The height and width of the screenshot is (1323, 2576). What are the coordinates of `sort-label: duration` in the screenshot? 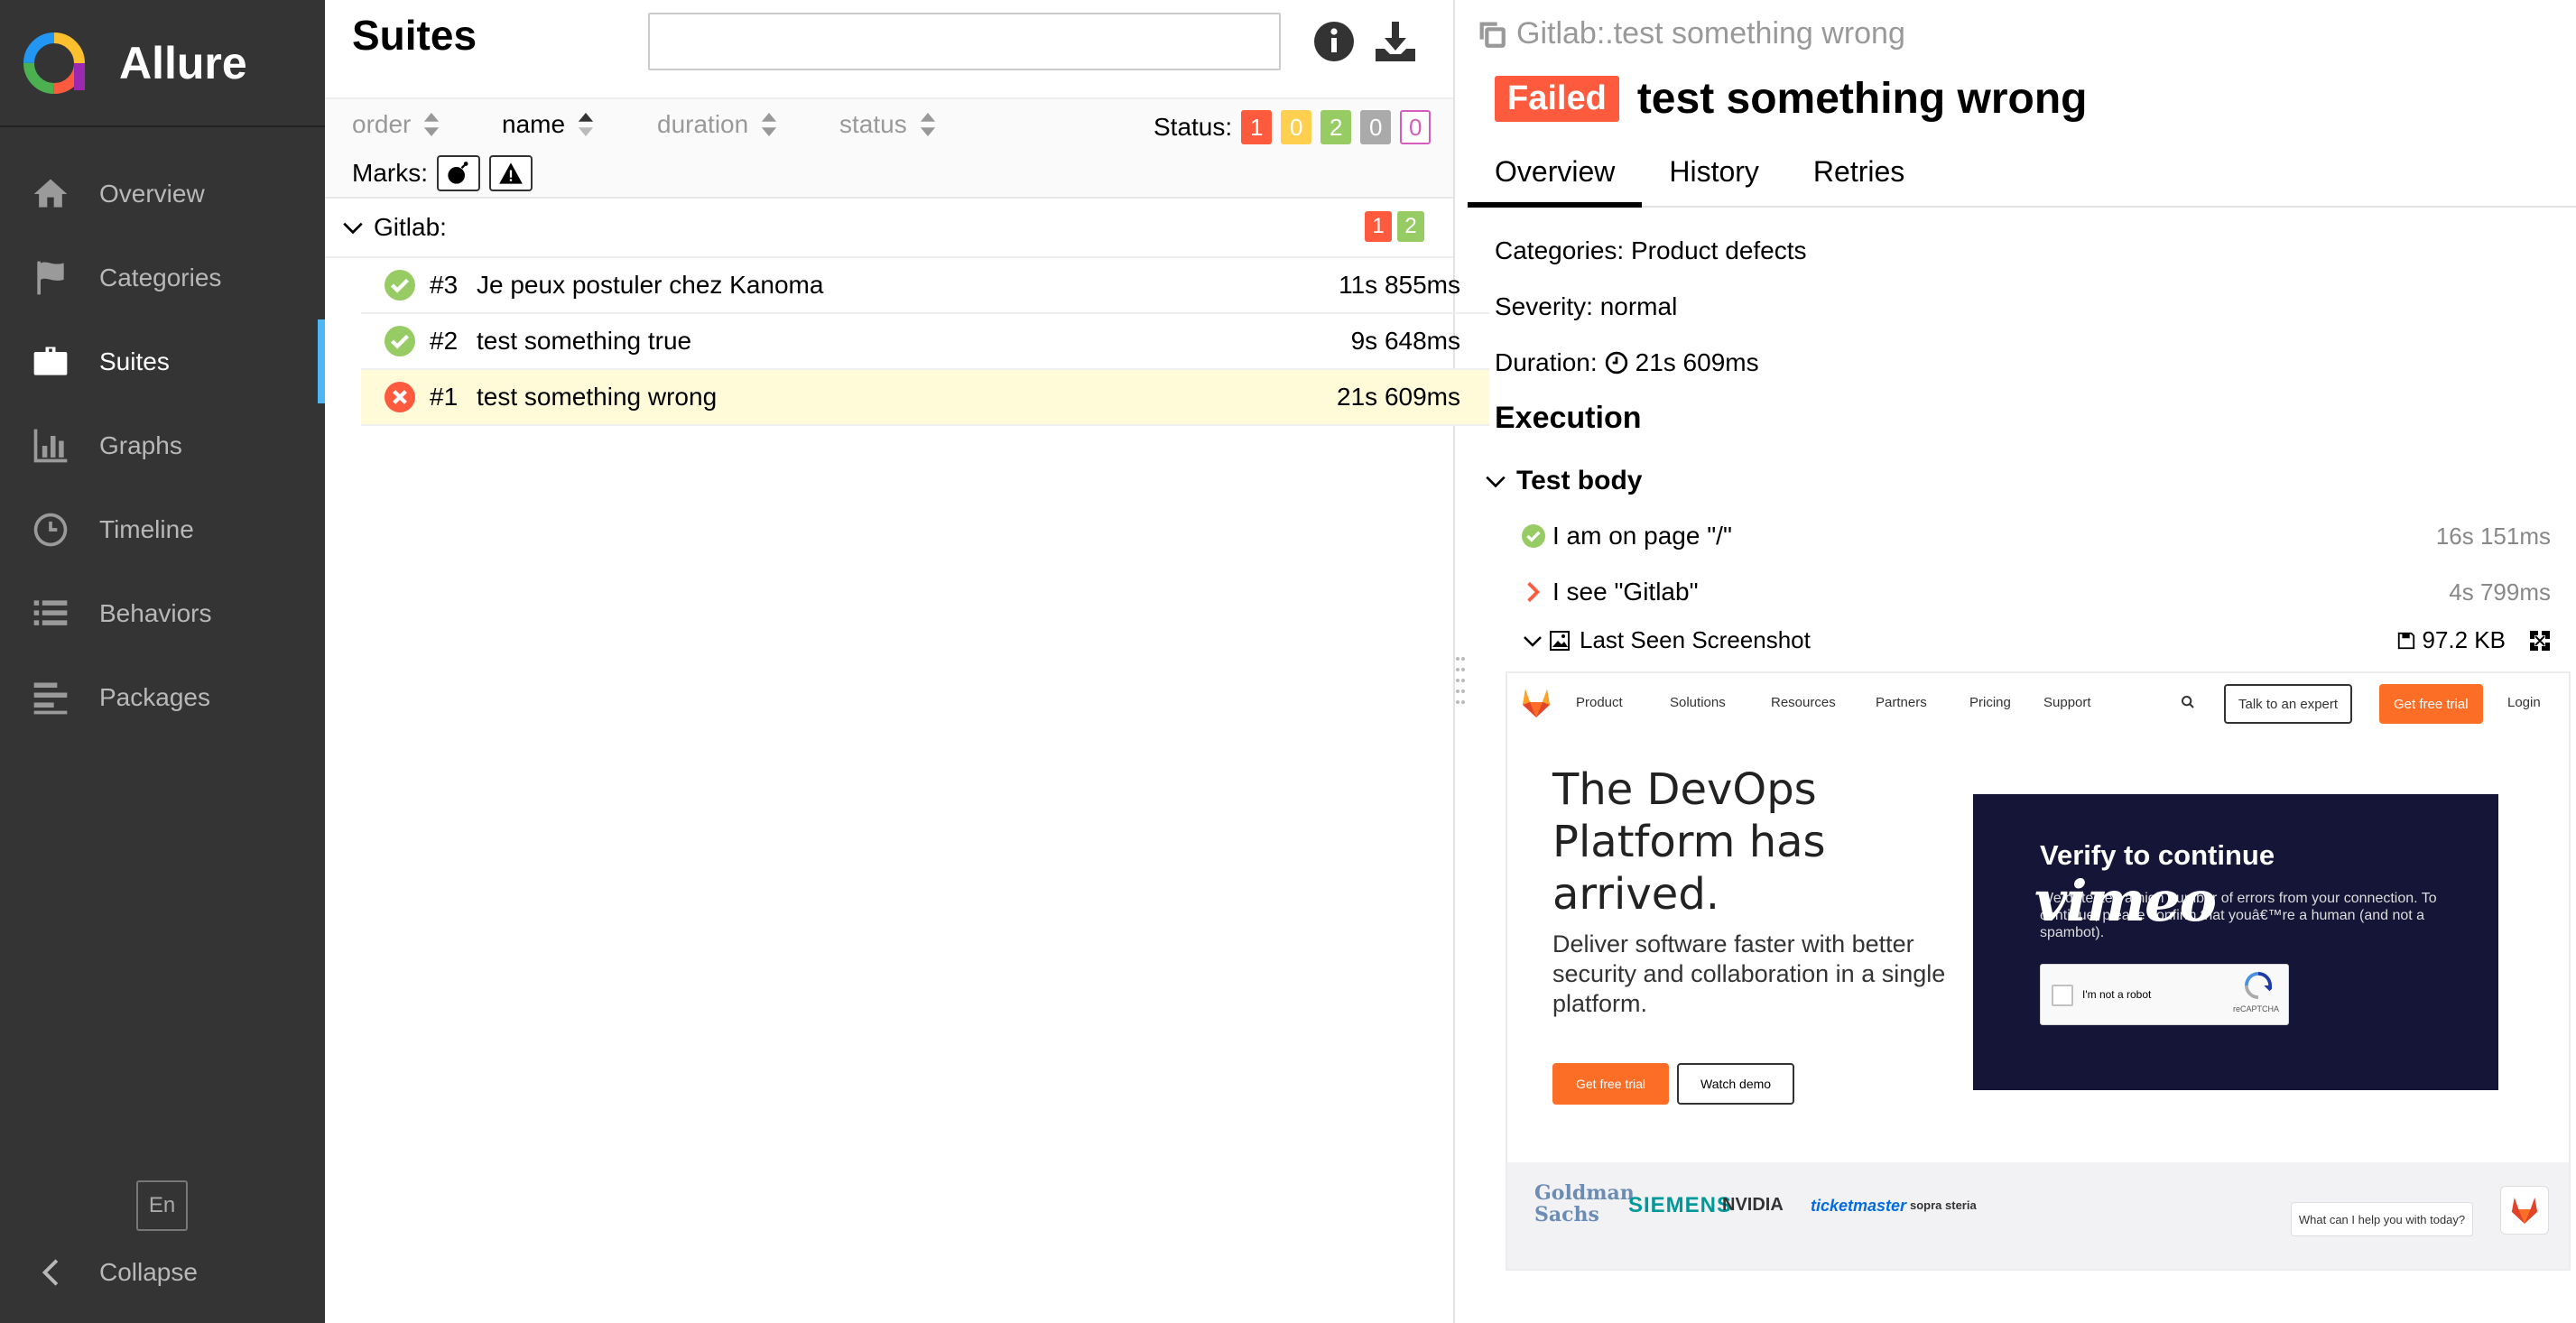 It's located at (703, 124).